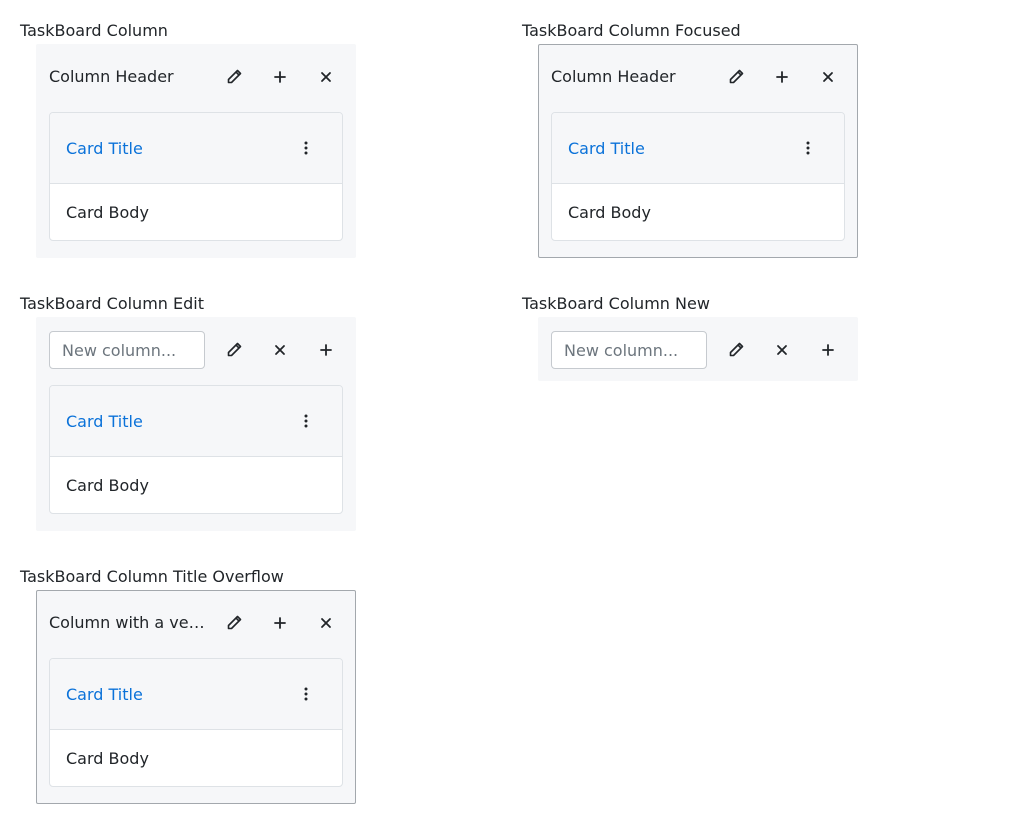 Image resolution: width=1024 pixels, height=839 pixels. I want to click on taskboard-column-new, so click(698, 349).